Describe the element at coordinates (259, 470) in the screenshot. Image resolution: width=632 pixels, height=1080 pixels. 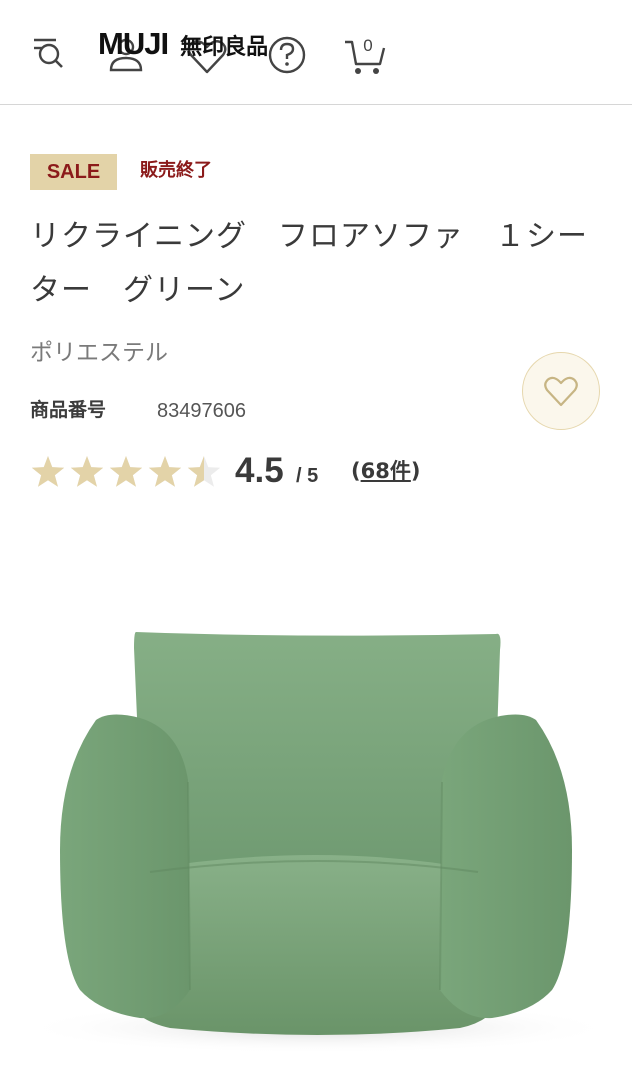
I see `rating-value: 4.5` at that location.